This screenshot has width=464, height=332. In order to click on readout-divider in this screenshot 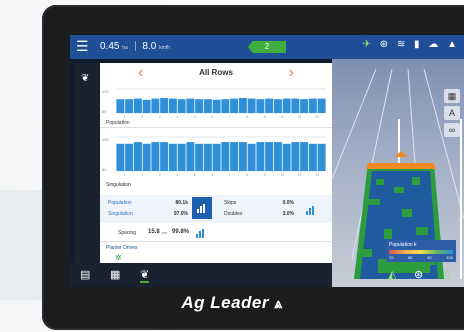, I will do `click(135, 46)`.